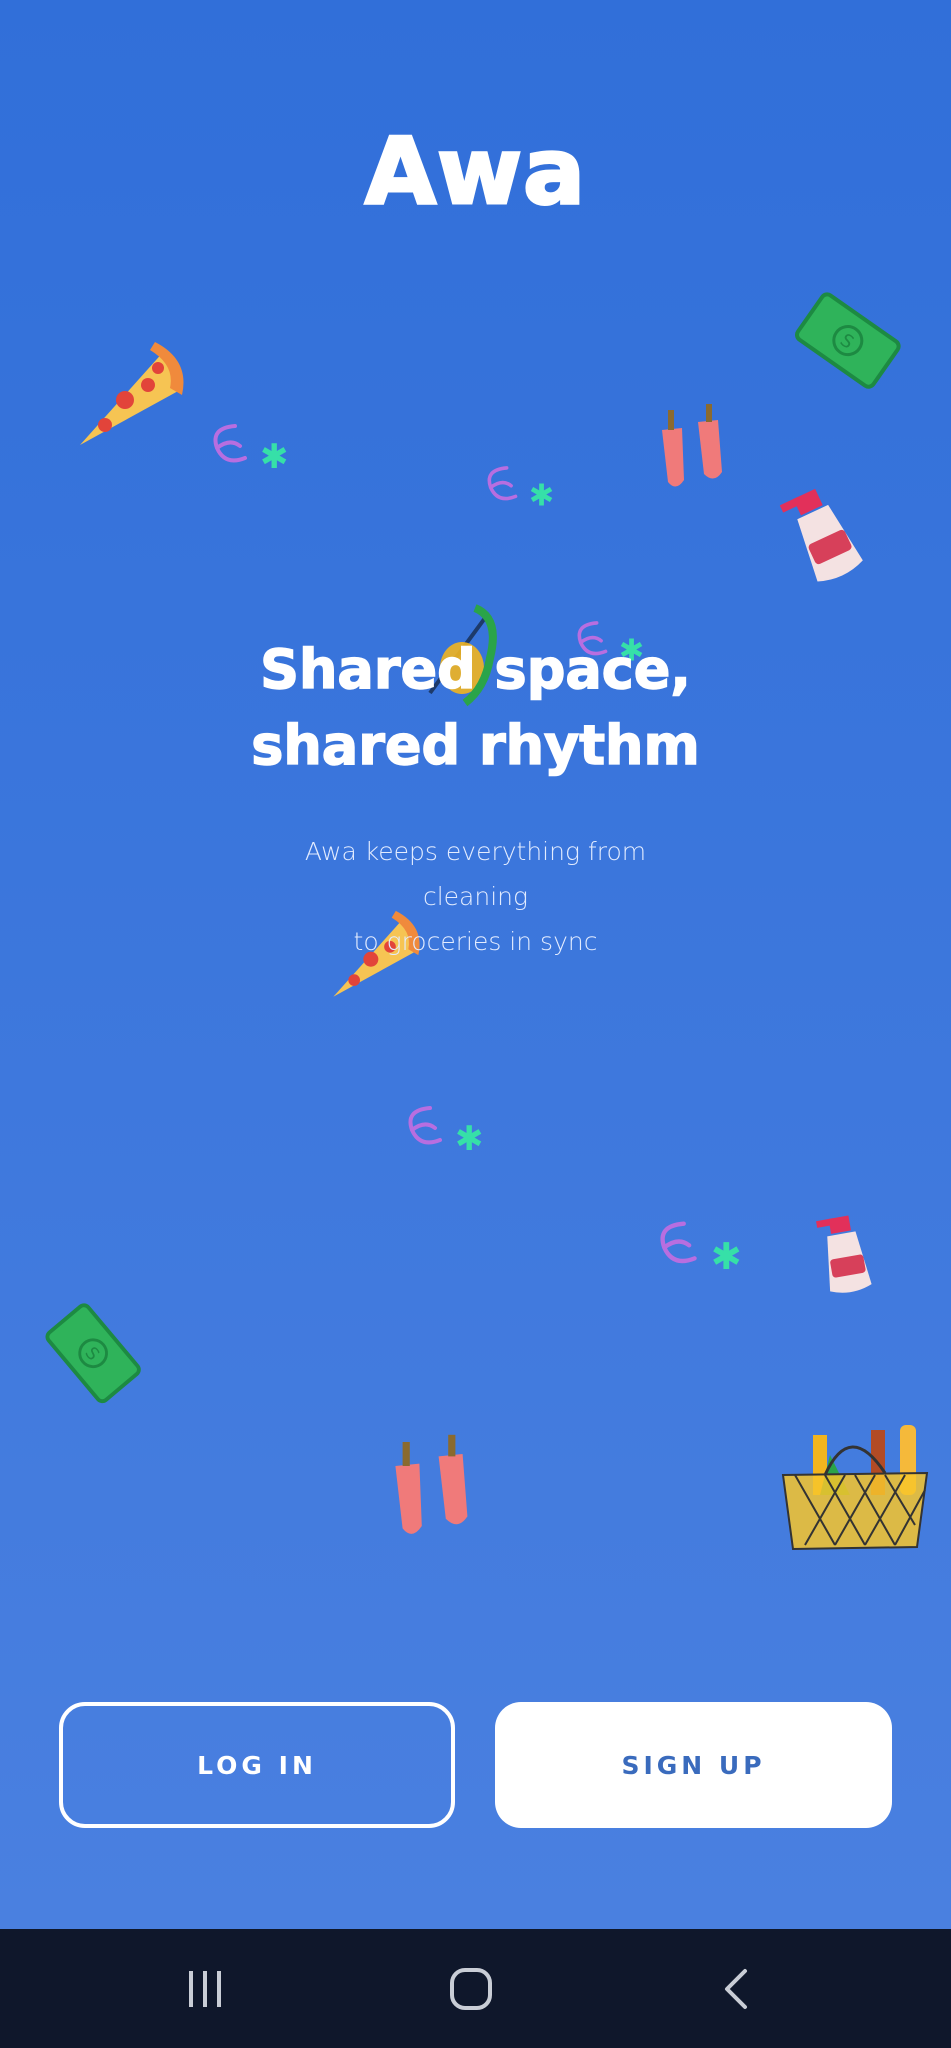  I want to click on subtitle-line-1: Awa keeps everything from cleaning, so click(475, 874).